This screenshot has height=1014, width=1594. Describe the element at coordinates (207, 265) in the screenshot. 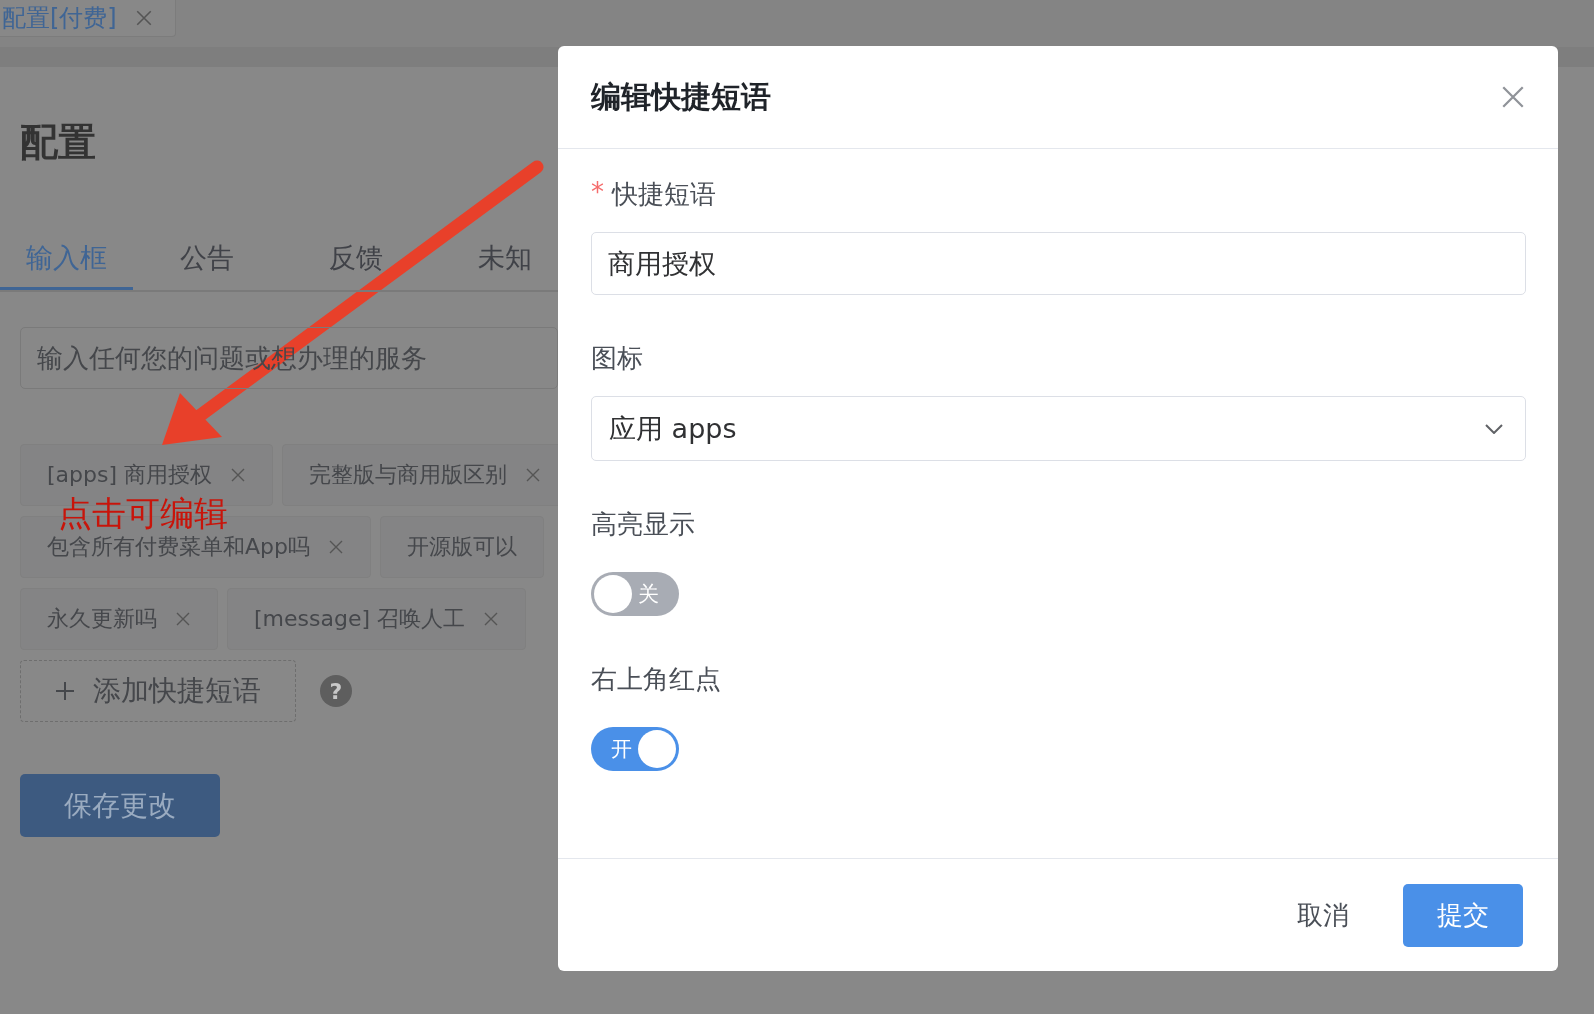

I see `tab: 公告` at that location.